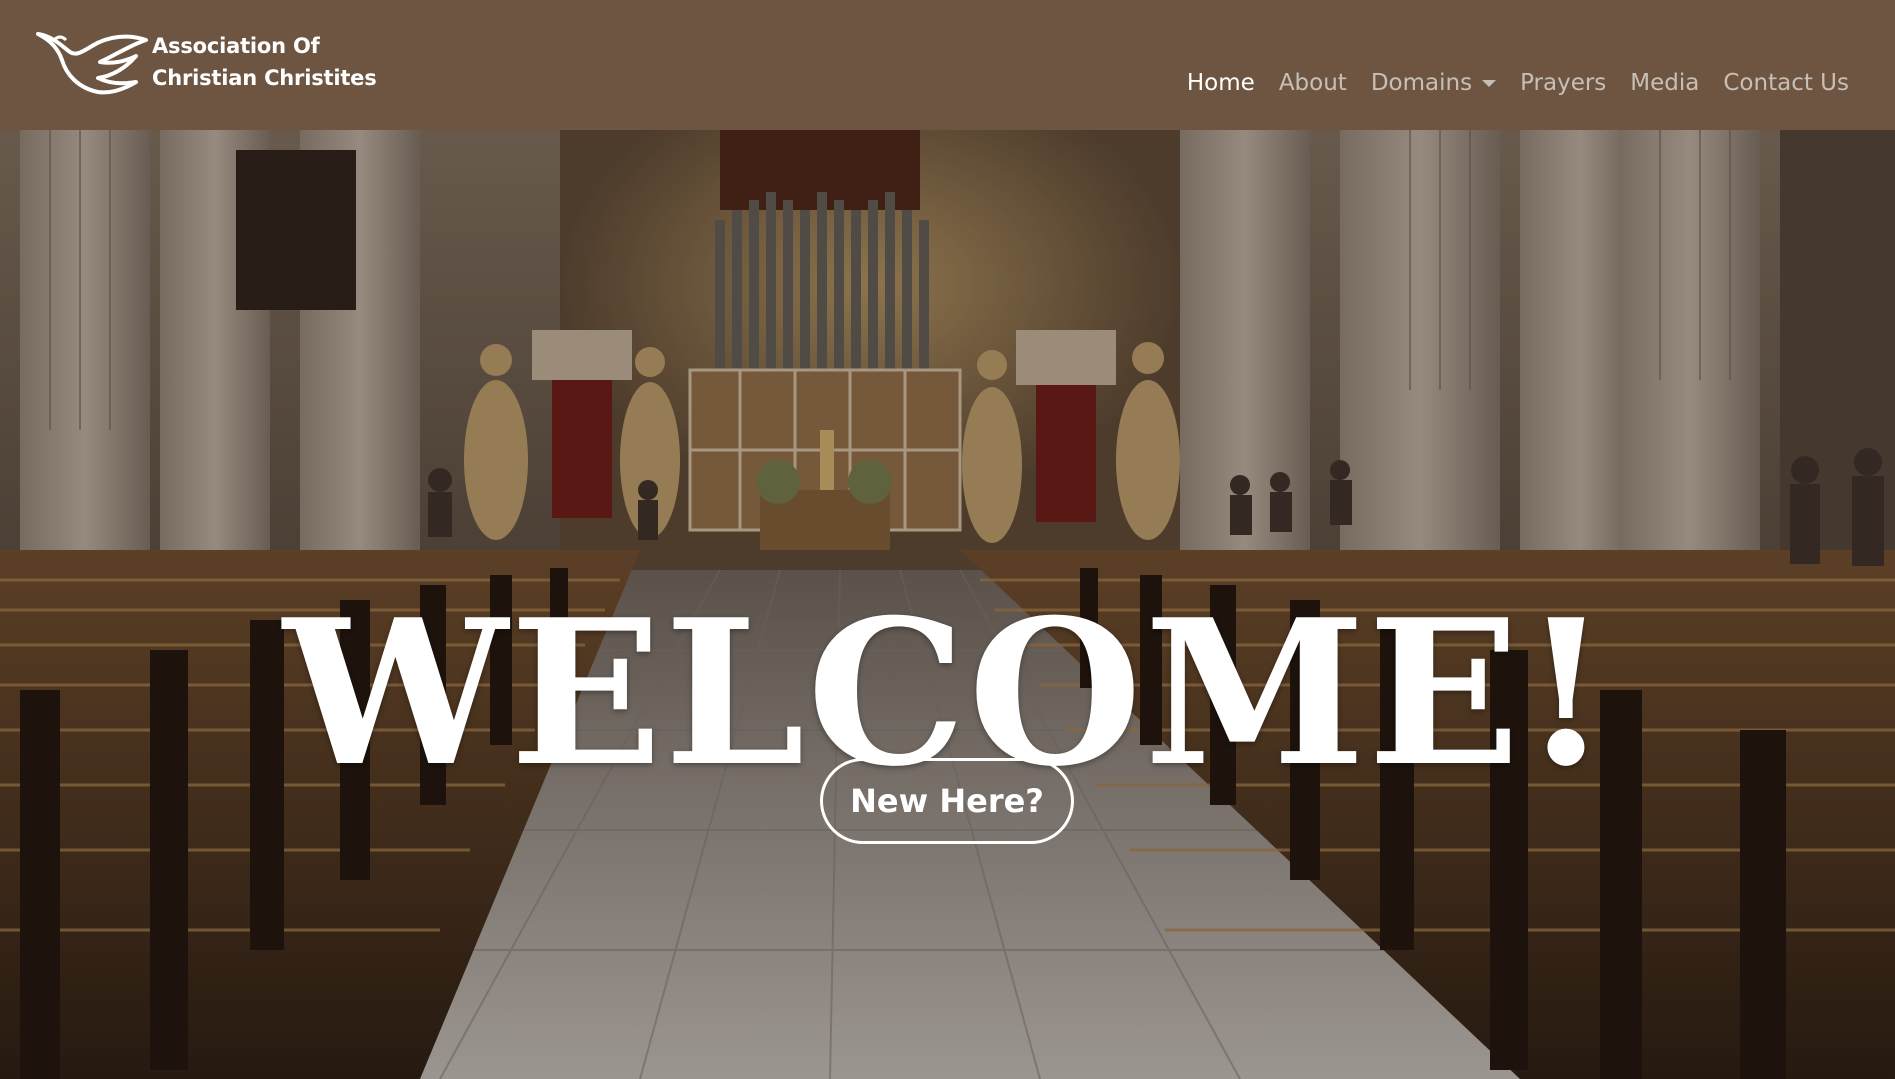 This screenshot has height=1079, width=1895. I want to click on chevron-down-icon, so click(1489, 83).